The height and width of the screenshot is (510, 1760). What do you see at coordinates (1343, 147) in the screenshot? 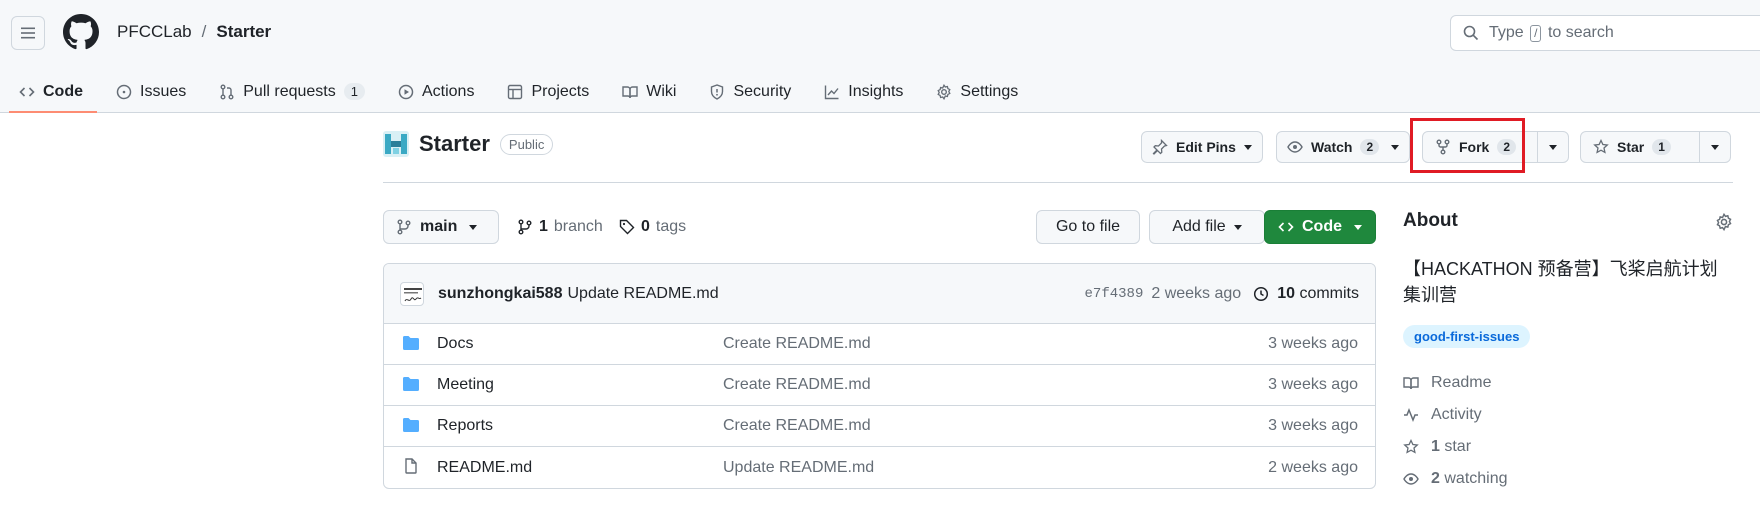
I see `watch-button: Watch 2` at bounding box center [1343, 147].